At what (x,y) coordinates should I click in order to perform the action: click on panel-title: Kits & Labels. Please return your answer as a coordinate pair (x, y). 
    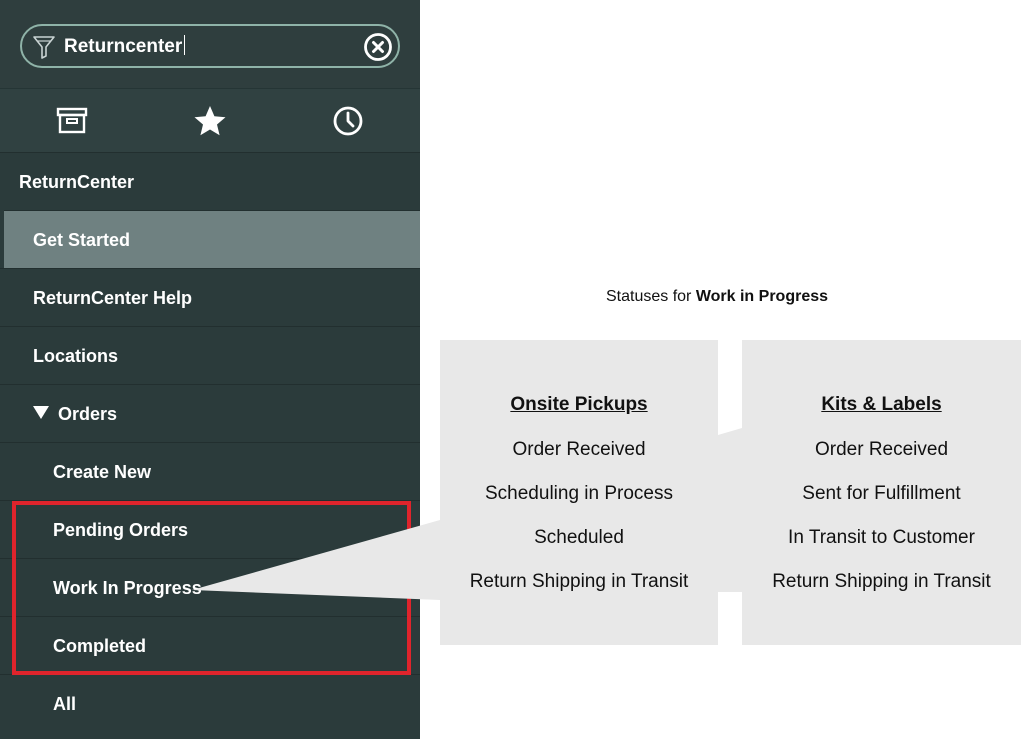
    Looking at the image, I should click on (881, 404).